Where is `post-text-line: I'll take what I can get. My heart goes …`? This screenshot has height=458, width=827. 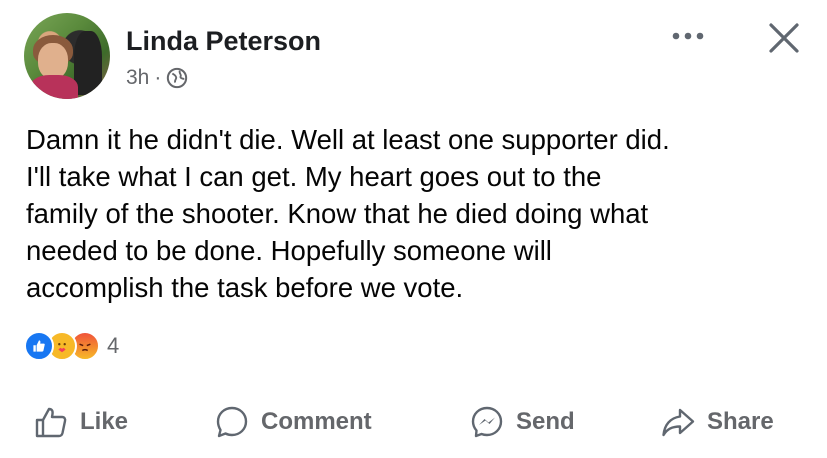 post-text-line: I'll take what I can get. My heart goes … is located at coordinates (314, 176).